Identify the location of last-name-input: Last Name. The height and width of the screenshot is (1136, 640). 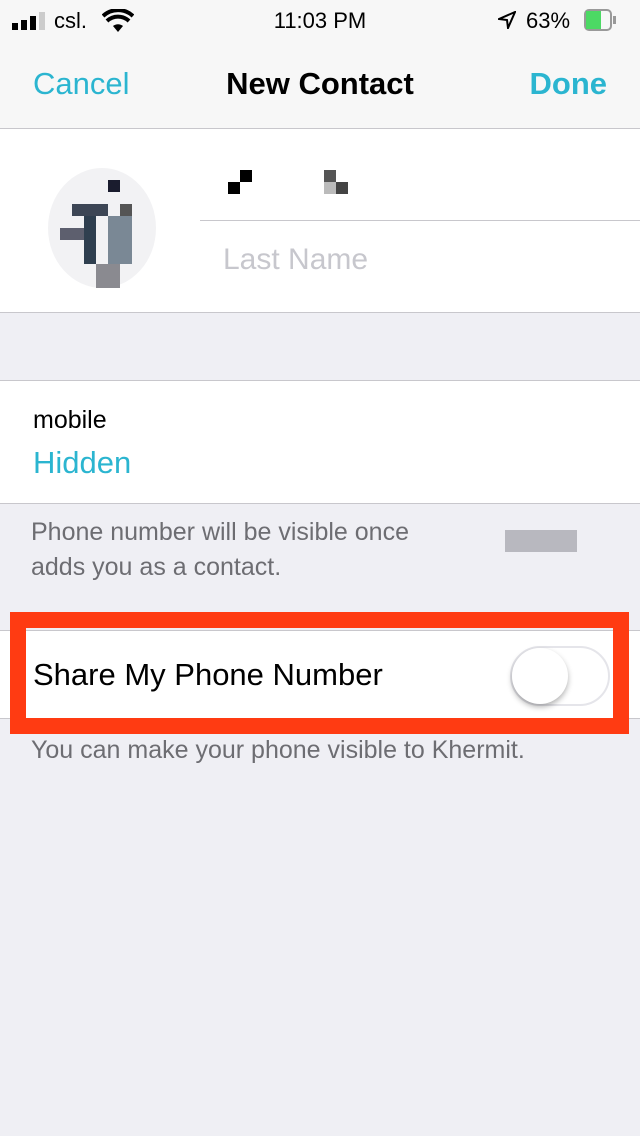
(295, 260).